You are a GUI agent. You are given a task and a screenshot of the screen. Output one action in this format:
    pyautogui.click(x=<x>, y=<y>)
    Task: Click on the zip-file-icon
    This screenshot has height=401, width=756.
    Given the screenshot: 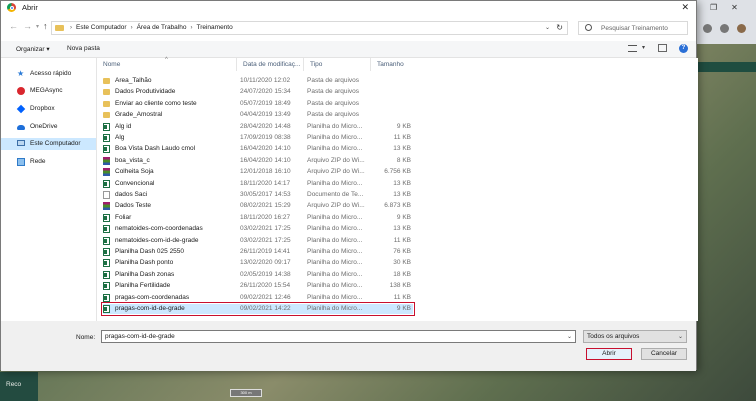 What is the action you would take?
    pyautogui.click(x=106, y=160)
    